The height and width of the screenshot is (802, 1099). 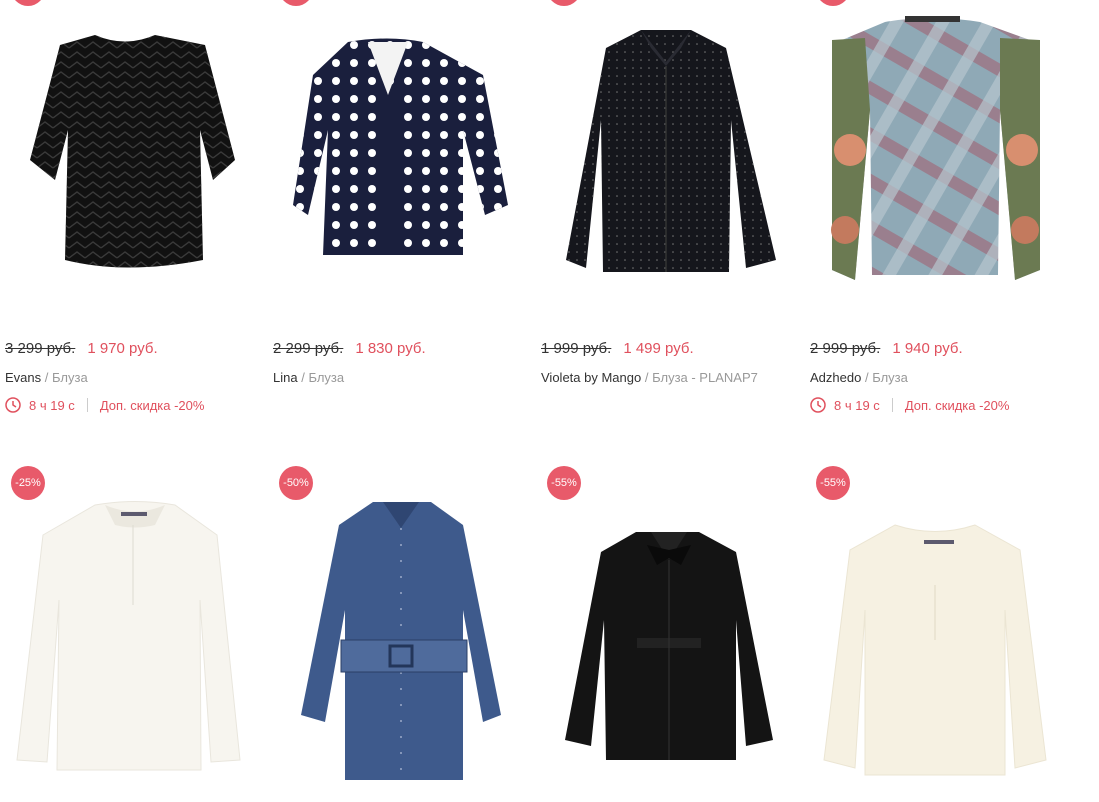 I want to click on product-card: -50%, so click(x=398, y=623).